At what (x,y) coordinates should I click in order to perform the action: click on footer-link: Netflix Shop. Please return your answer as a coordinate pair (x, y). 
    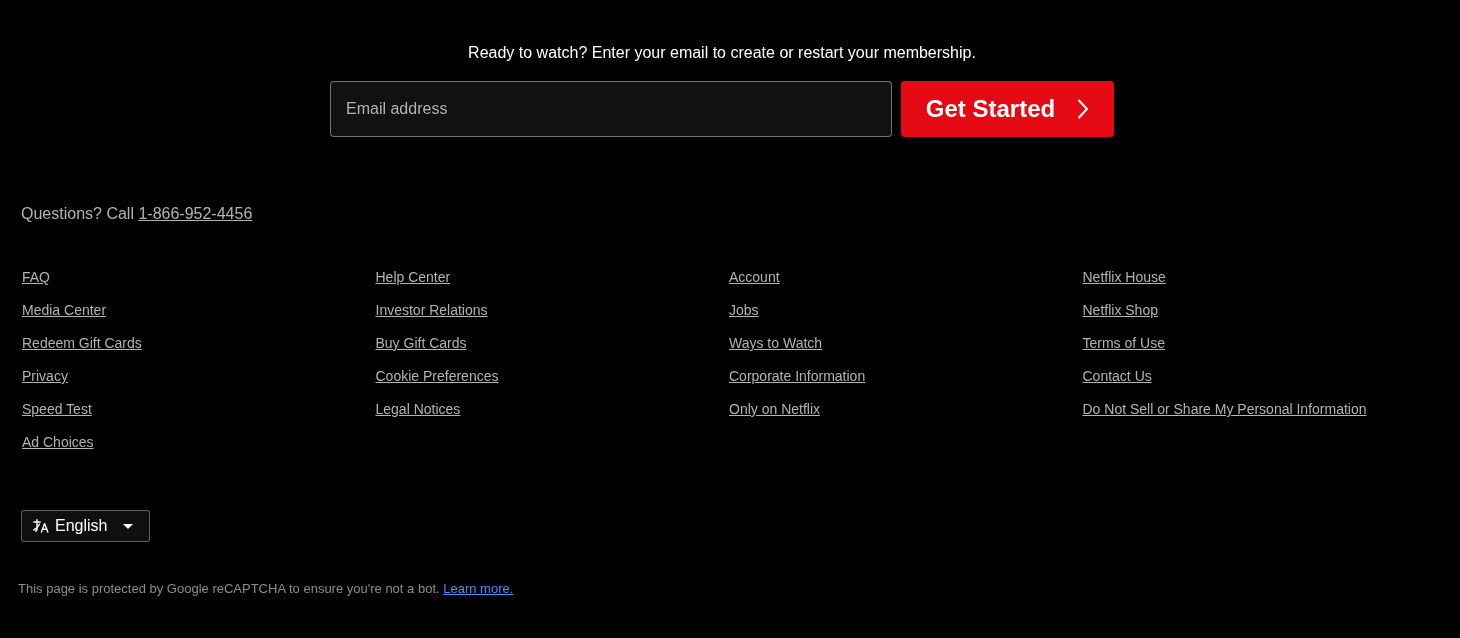
    Looking at the image, I should click on (1120, 310).